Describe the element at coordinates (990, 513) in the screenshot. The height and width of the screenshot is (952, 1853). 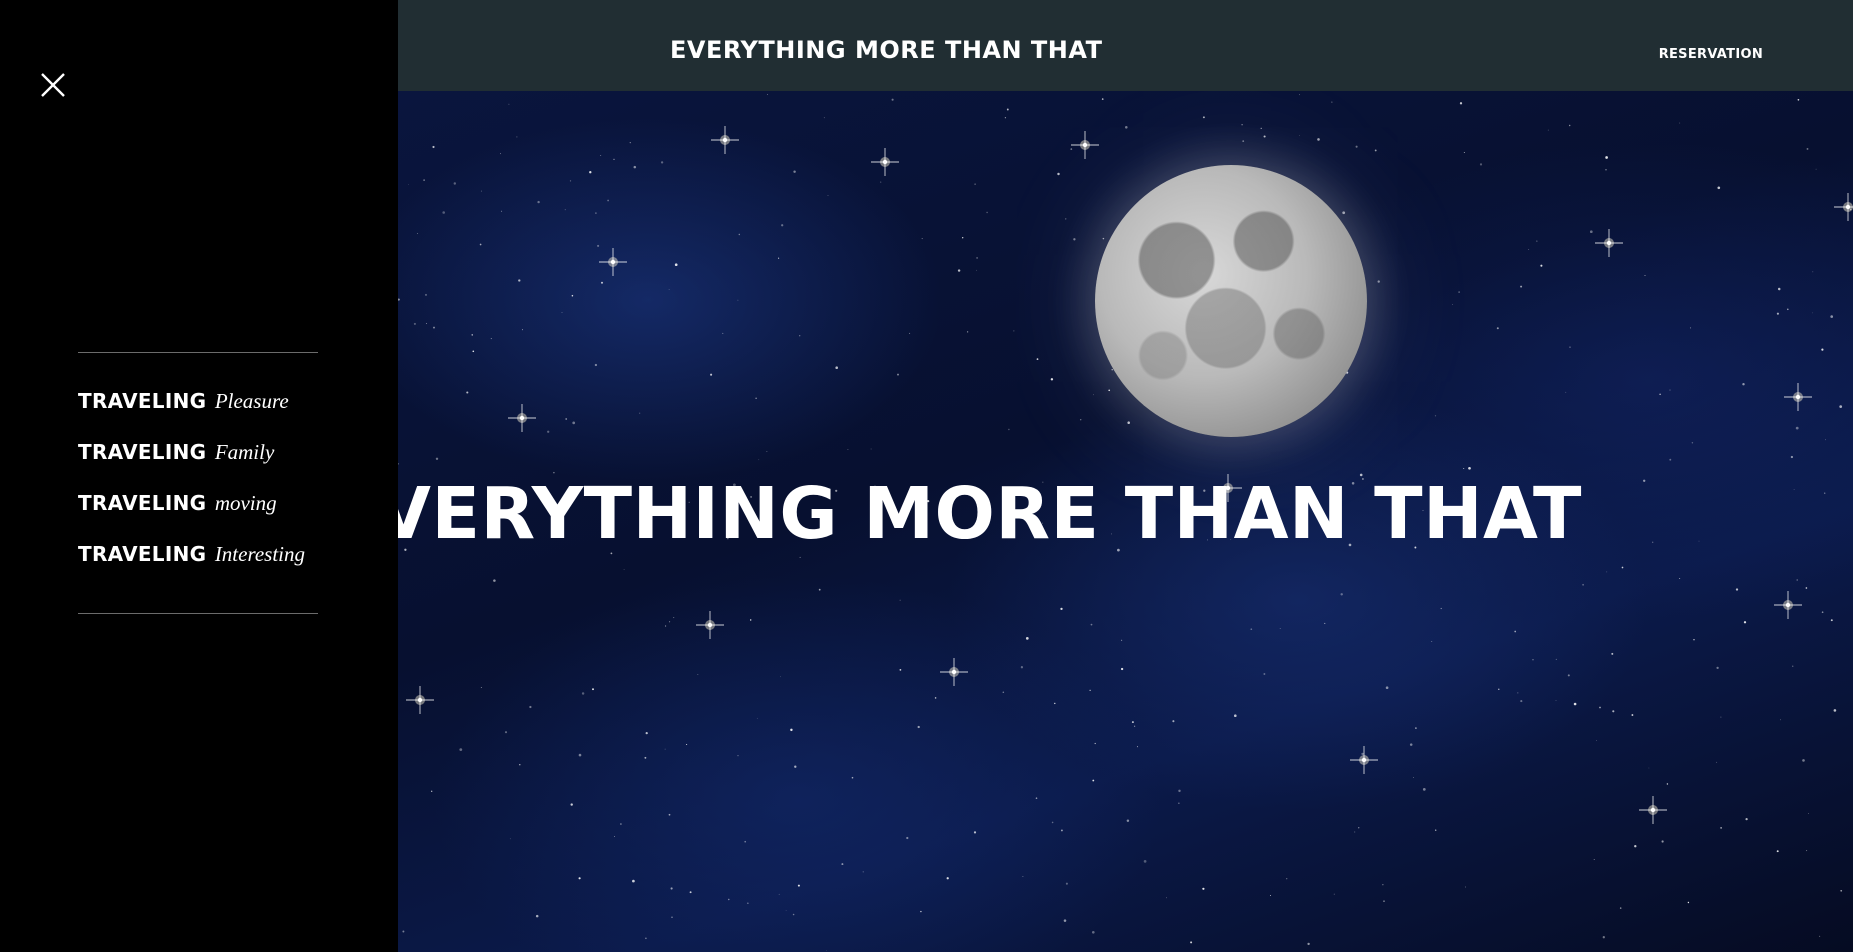
I see `hero-title: VERYTHING MORE THAN THAT` at that location.